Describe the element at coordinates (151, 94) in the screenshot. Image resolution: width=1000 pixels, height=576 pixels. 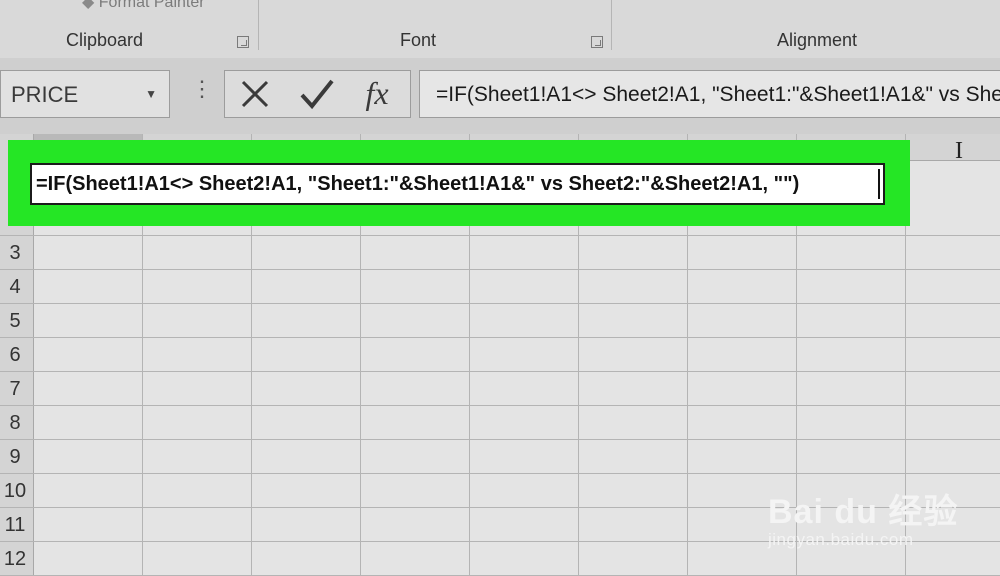
I see `chevron-down-icon: ▼` at that location.